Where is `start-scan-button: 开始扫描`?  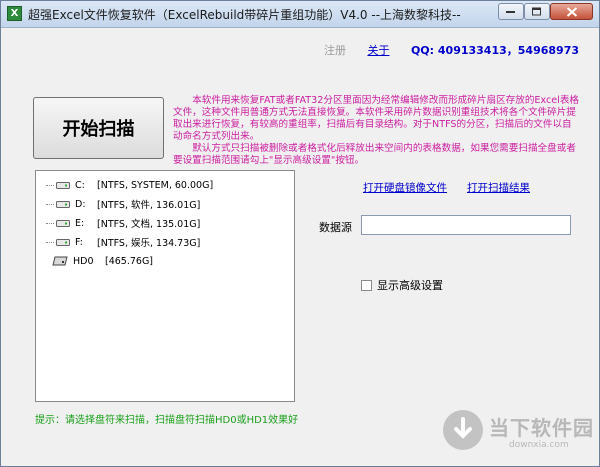 start-scan-button: 开始扫描 is located at coordinates (98, 128).